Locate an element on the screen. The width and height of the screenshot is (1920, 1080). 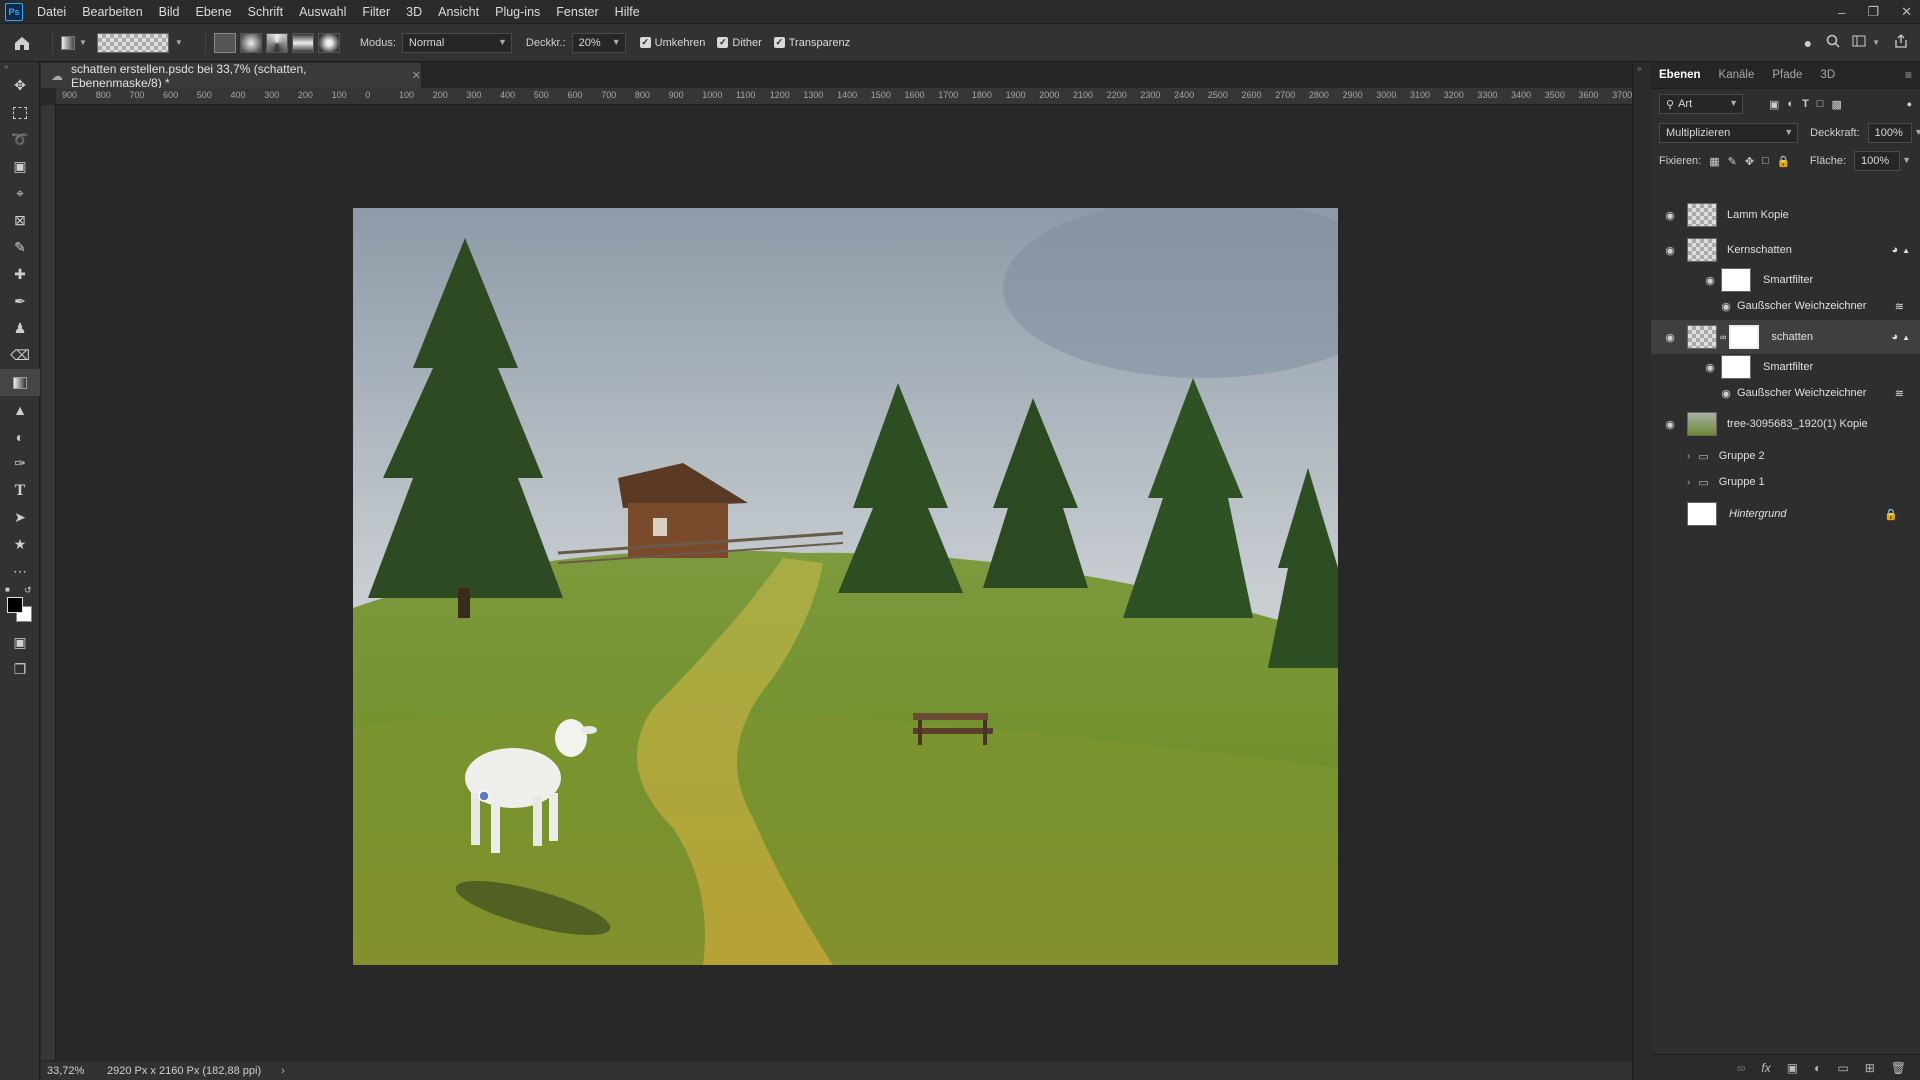
foreground-color is located at coordinates (15, 605).